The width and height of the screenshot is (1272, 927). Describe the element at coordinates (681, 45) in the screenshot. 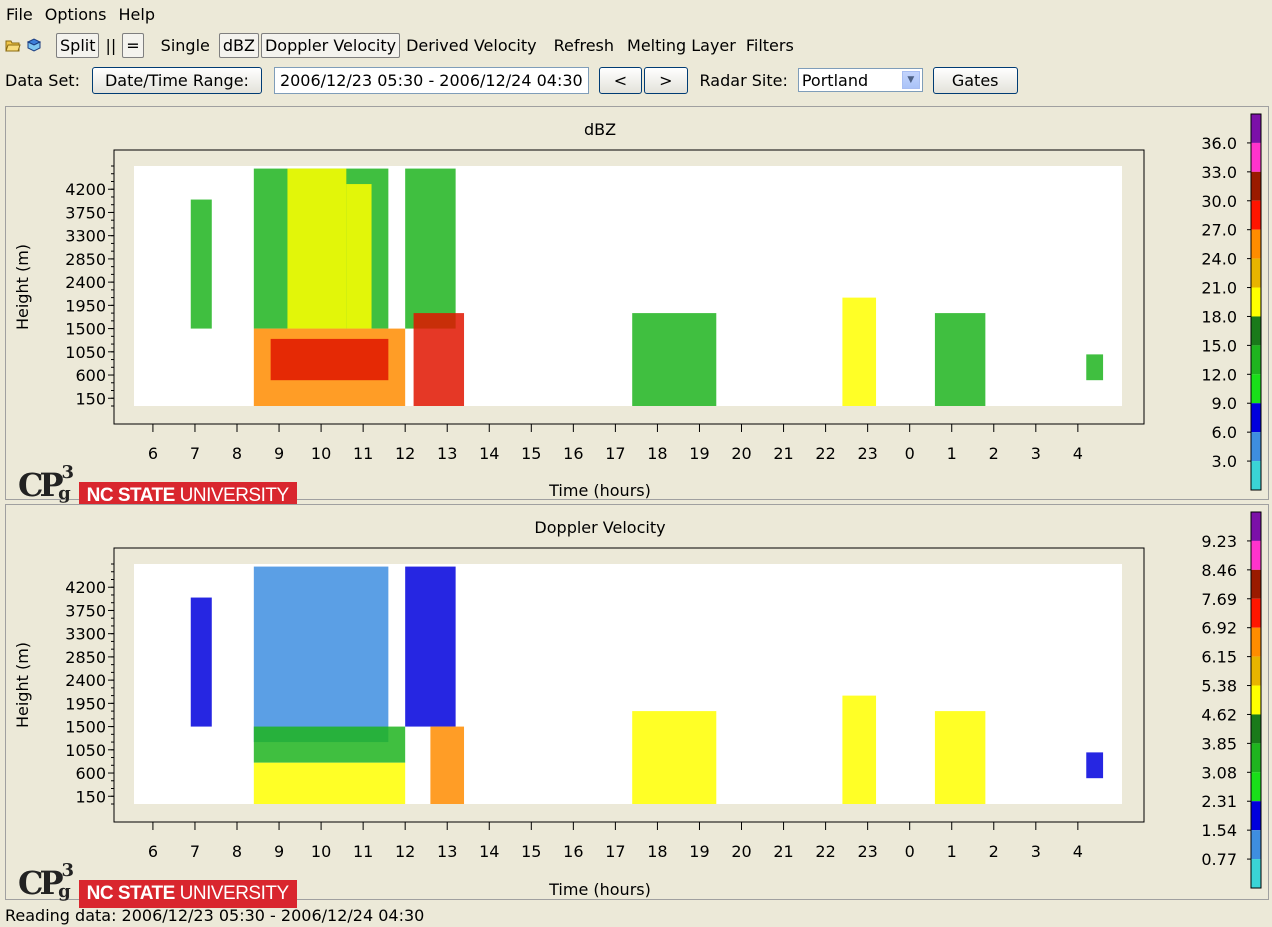

I see `melting-layer-button: Melting Layer` at that location.